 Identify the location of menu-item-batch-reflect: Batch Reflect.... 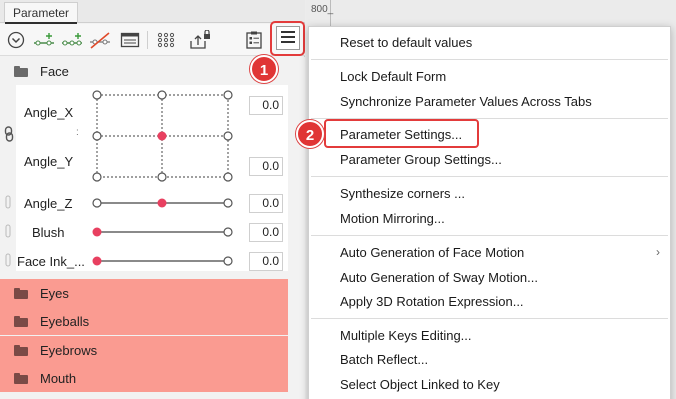
(489, 359).